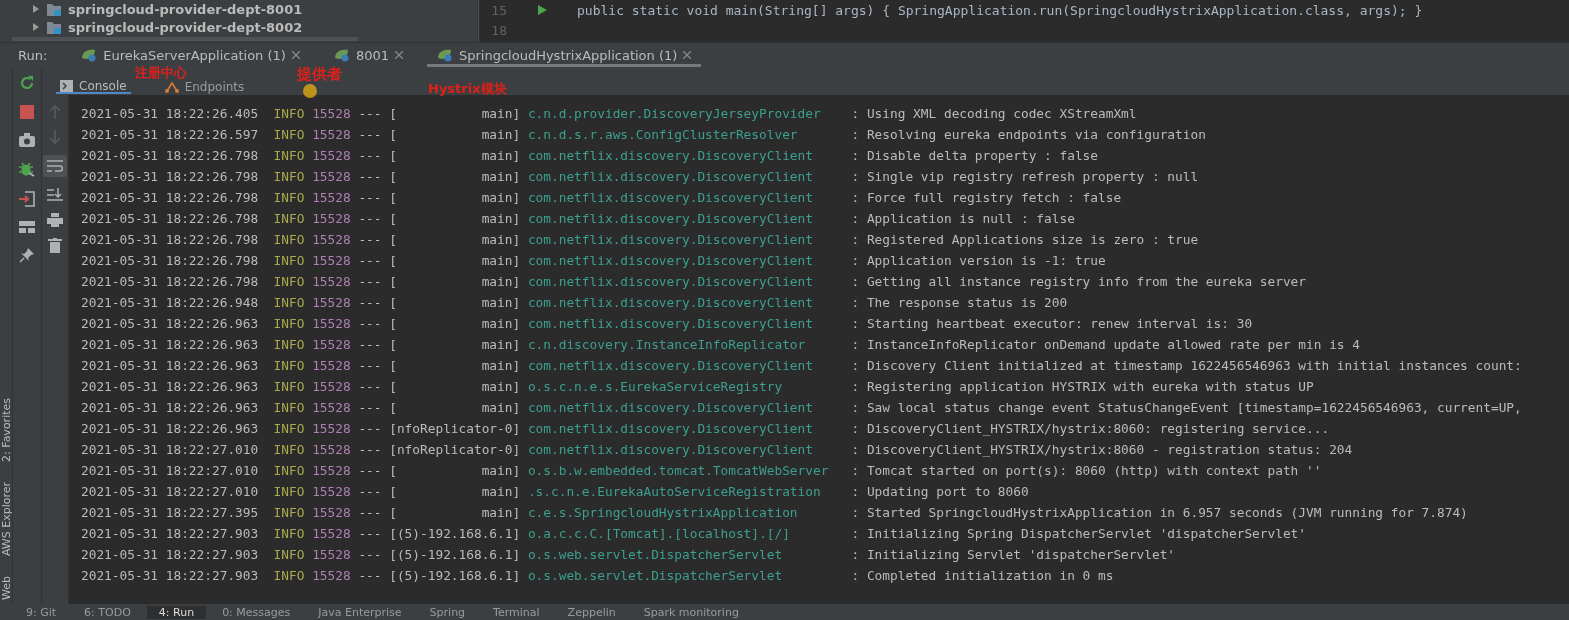  I want to click on log-message: : Force full registry fetch : false, so click(986, 197).